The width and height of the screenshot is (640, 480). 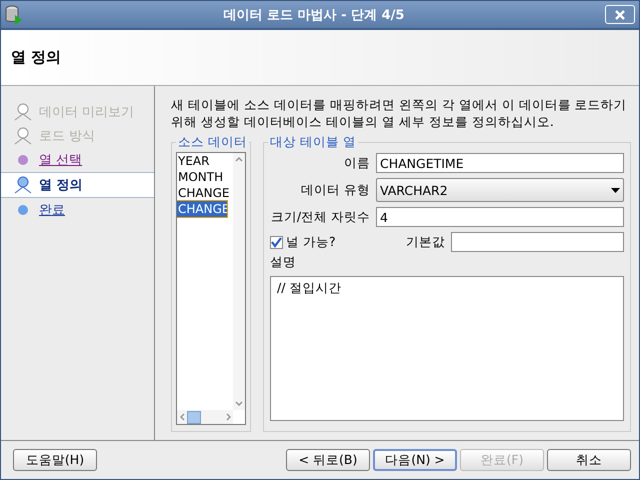 I want to click on step-label: 로드 방식, so click(x=67, y=136).